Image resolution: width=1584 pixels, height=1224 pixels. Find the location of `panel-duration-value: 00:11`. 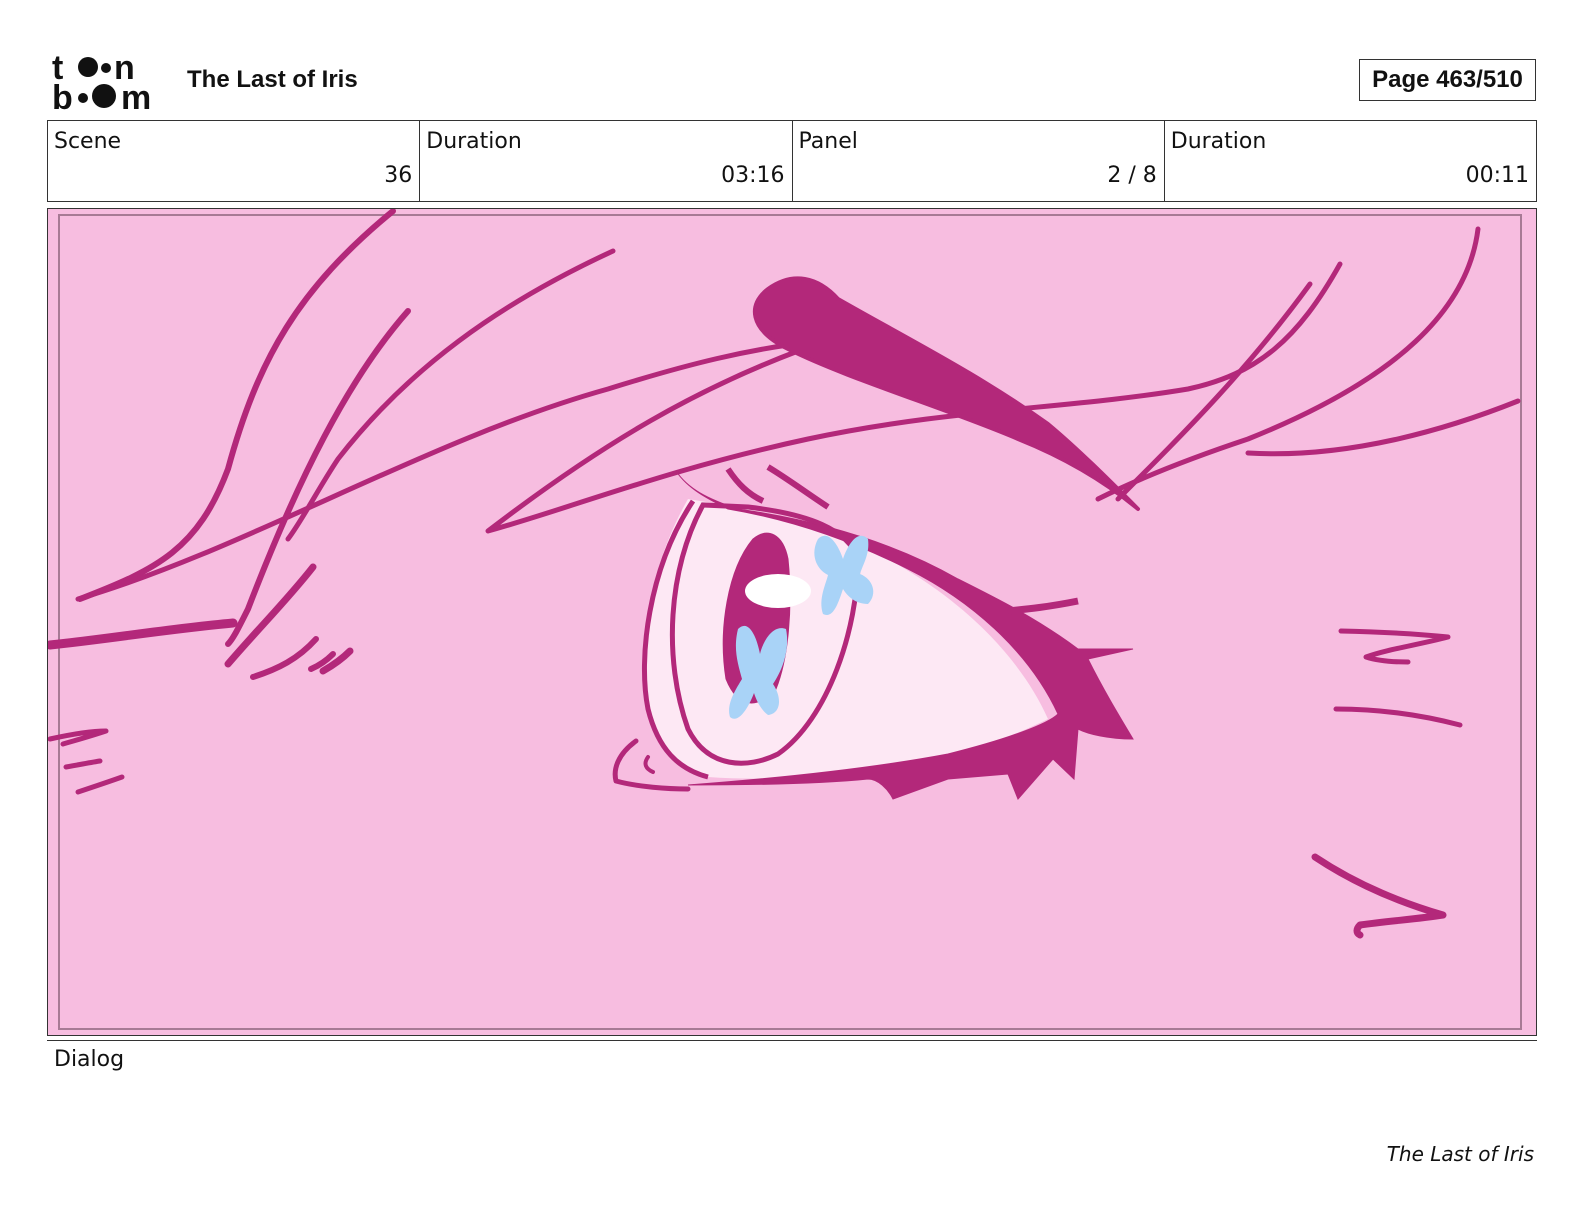

panel-duration-value: 00:11 is located at coordinates (1497, 175).